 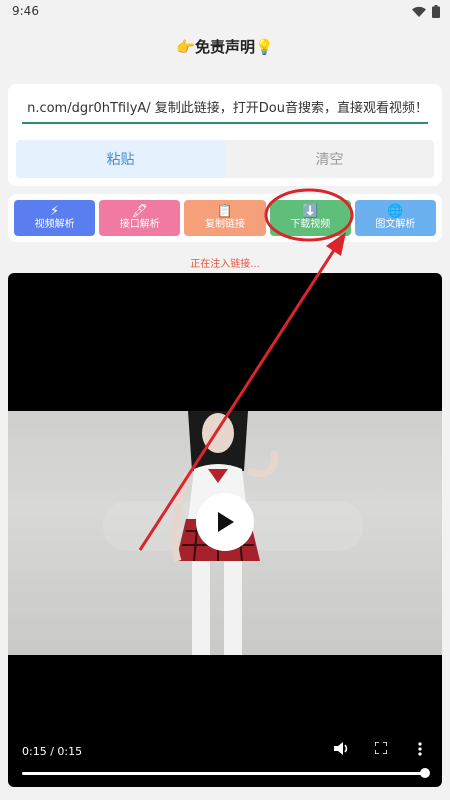 What do you see at coordinates (419, 11) in the screenshot?
I see `wifi-icon` at bounding box center [419, 11].